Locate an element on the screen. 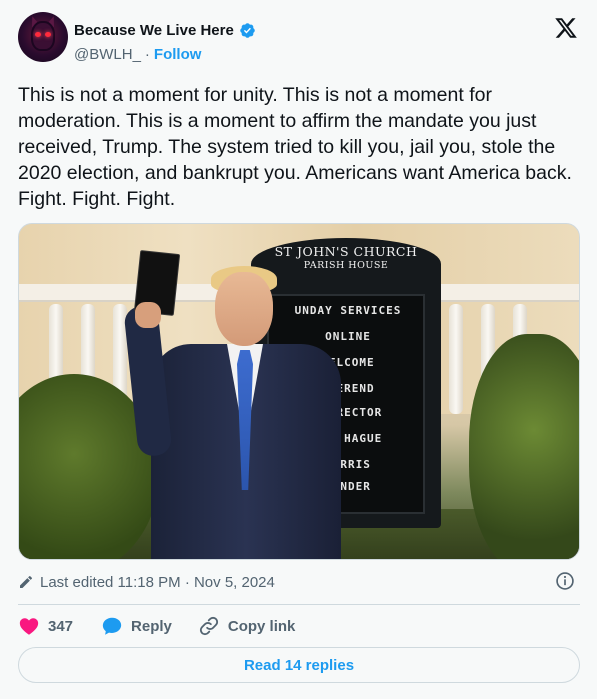  person-hand is located at coordinates (148, 315).